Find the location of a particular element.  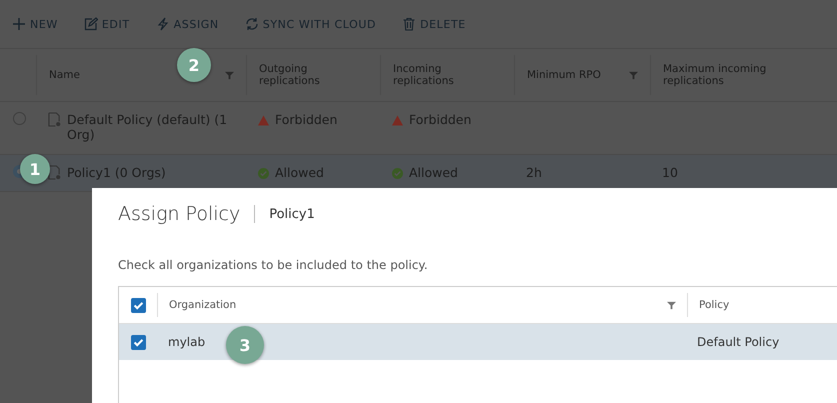

toolbar-button: NEW is located at coordinates (35, 24).